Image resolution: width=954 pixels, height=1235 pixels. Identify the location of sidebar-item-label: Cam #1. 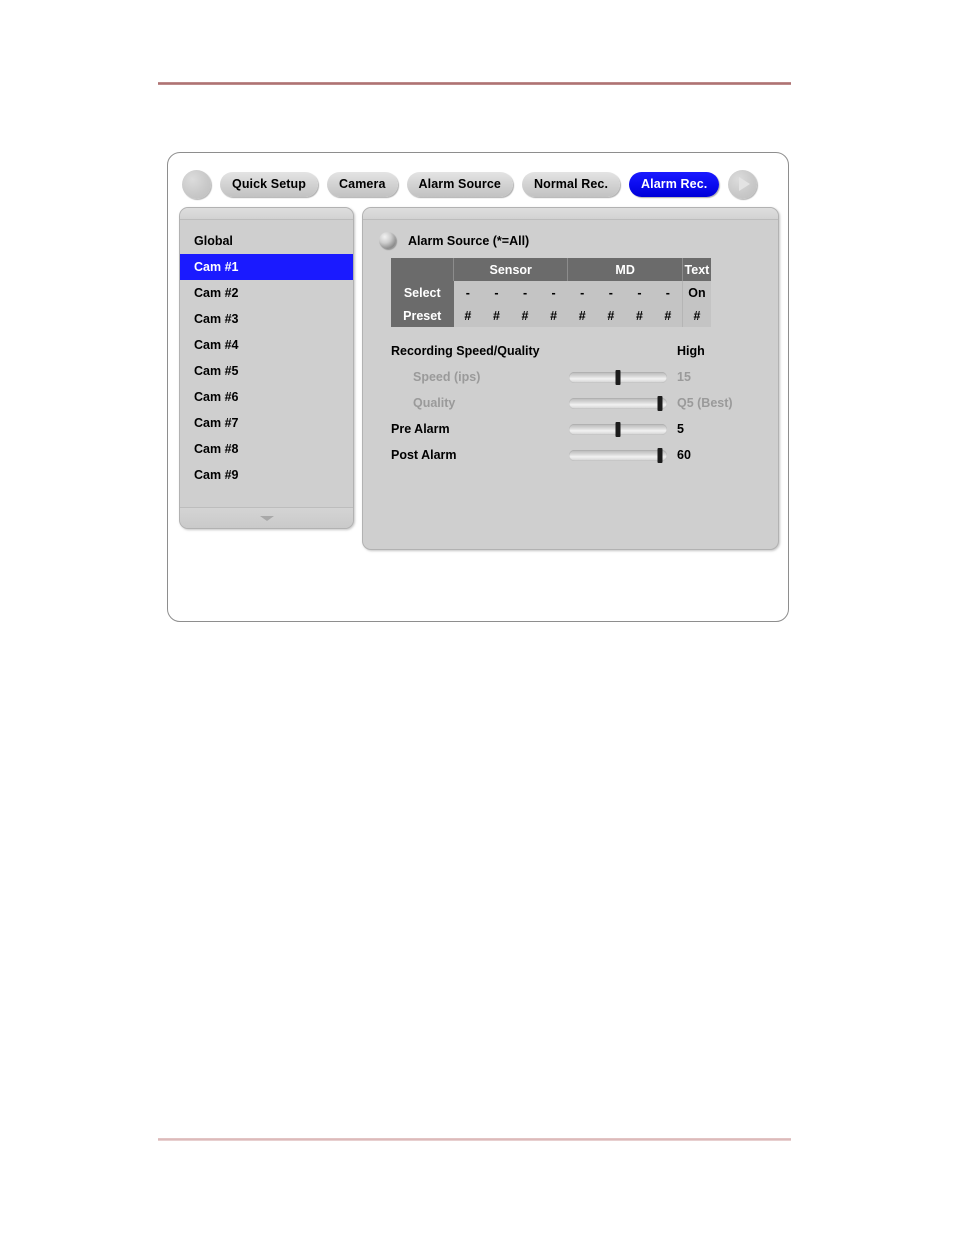
(216, 267).